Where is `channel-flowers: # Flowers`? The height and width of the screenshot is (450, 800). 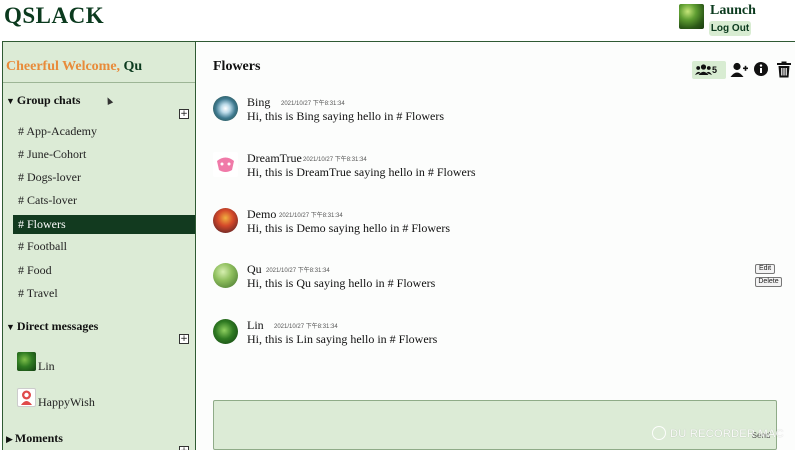 channel-flowers: # Flowers is located at coordinates (104, 224).